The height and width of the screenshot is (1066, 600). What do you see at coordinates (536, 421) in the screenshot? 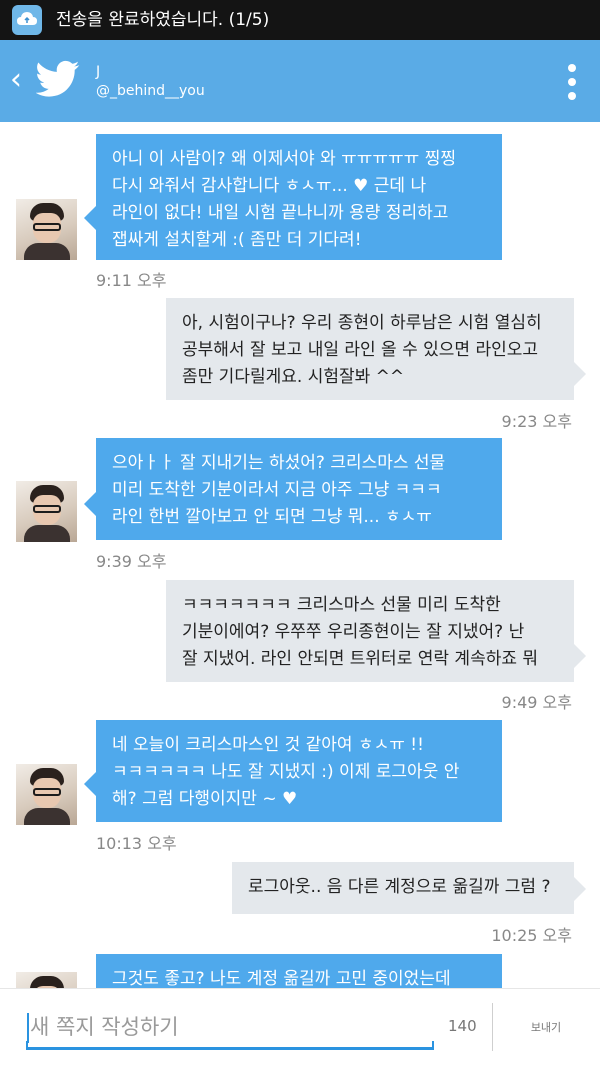
I see `message-timestamp: 9:23 오후` at bounding box center [536, 421].